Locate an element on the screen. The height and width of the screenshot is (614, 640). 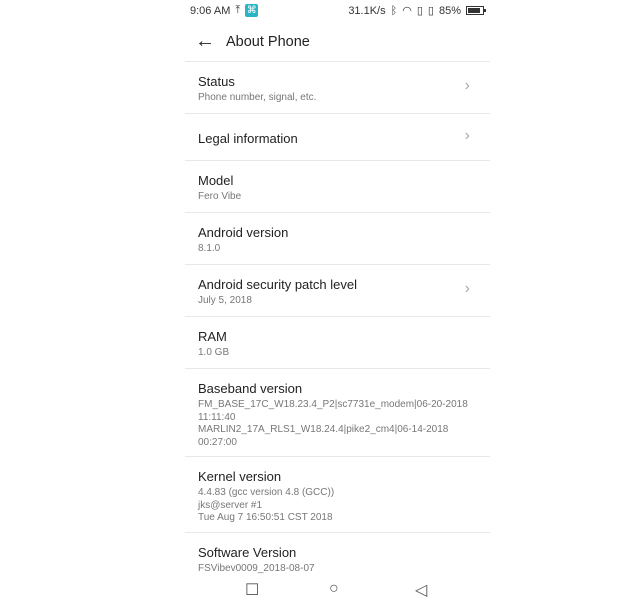
wifi-icon: ◠ is located at coordinates (407, 11).